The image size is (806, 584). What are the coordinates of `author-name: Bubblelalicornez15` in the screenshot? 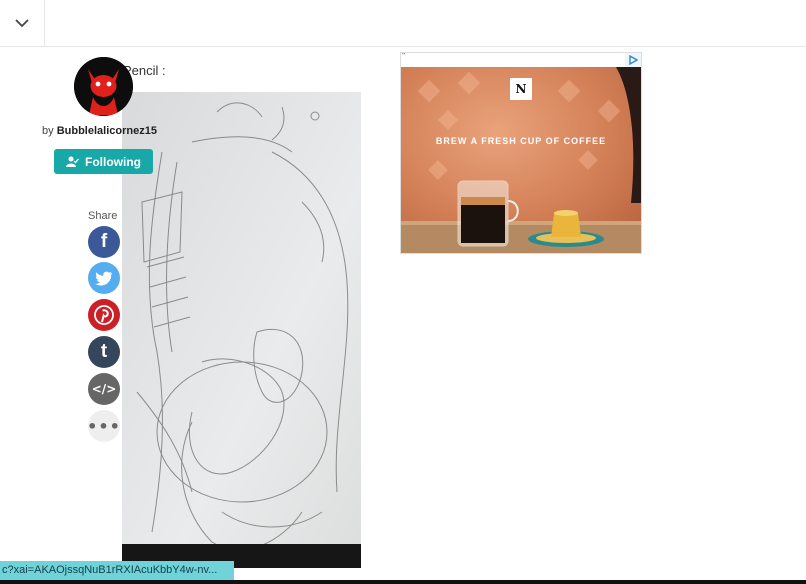 It's located at (107, 131).